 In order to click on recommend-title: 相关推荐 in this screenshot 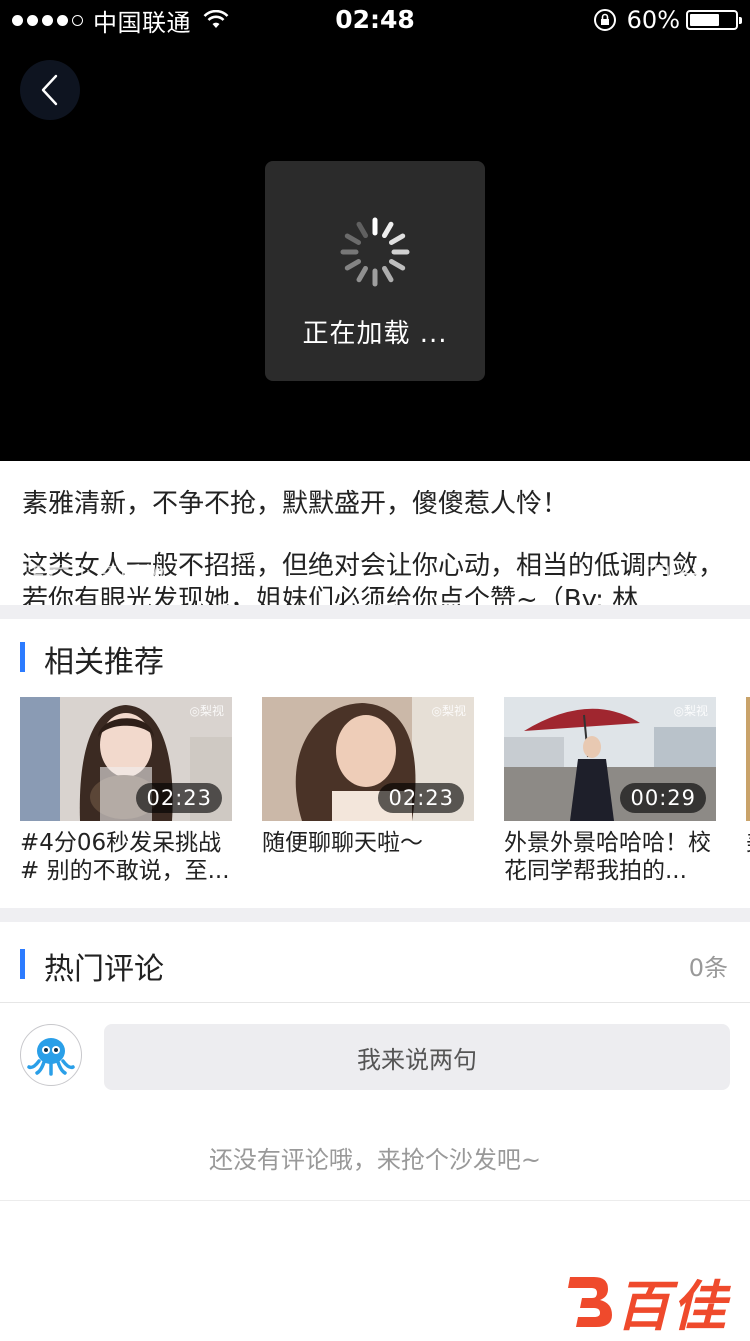, I will do `click(104, 662)`.